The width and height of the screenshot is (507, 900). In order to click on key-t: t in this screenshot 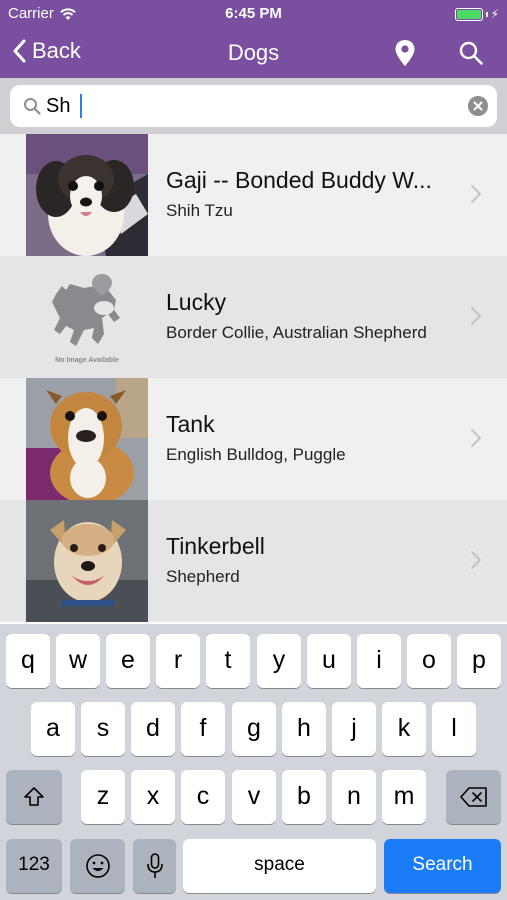, I will do `click(228, 661)`.